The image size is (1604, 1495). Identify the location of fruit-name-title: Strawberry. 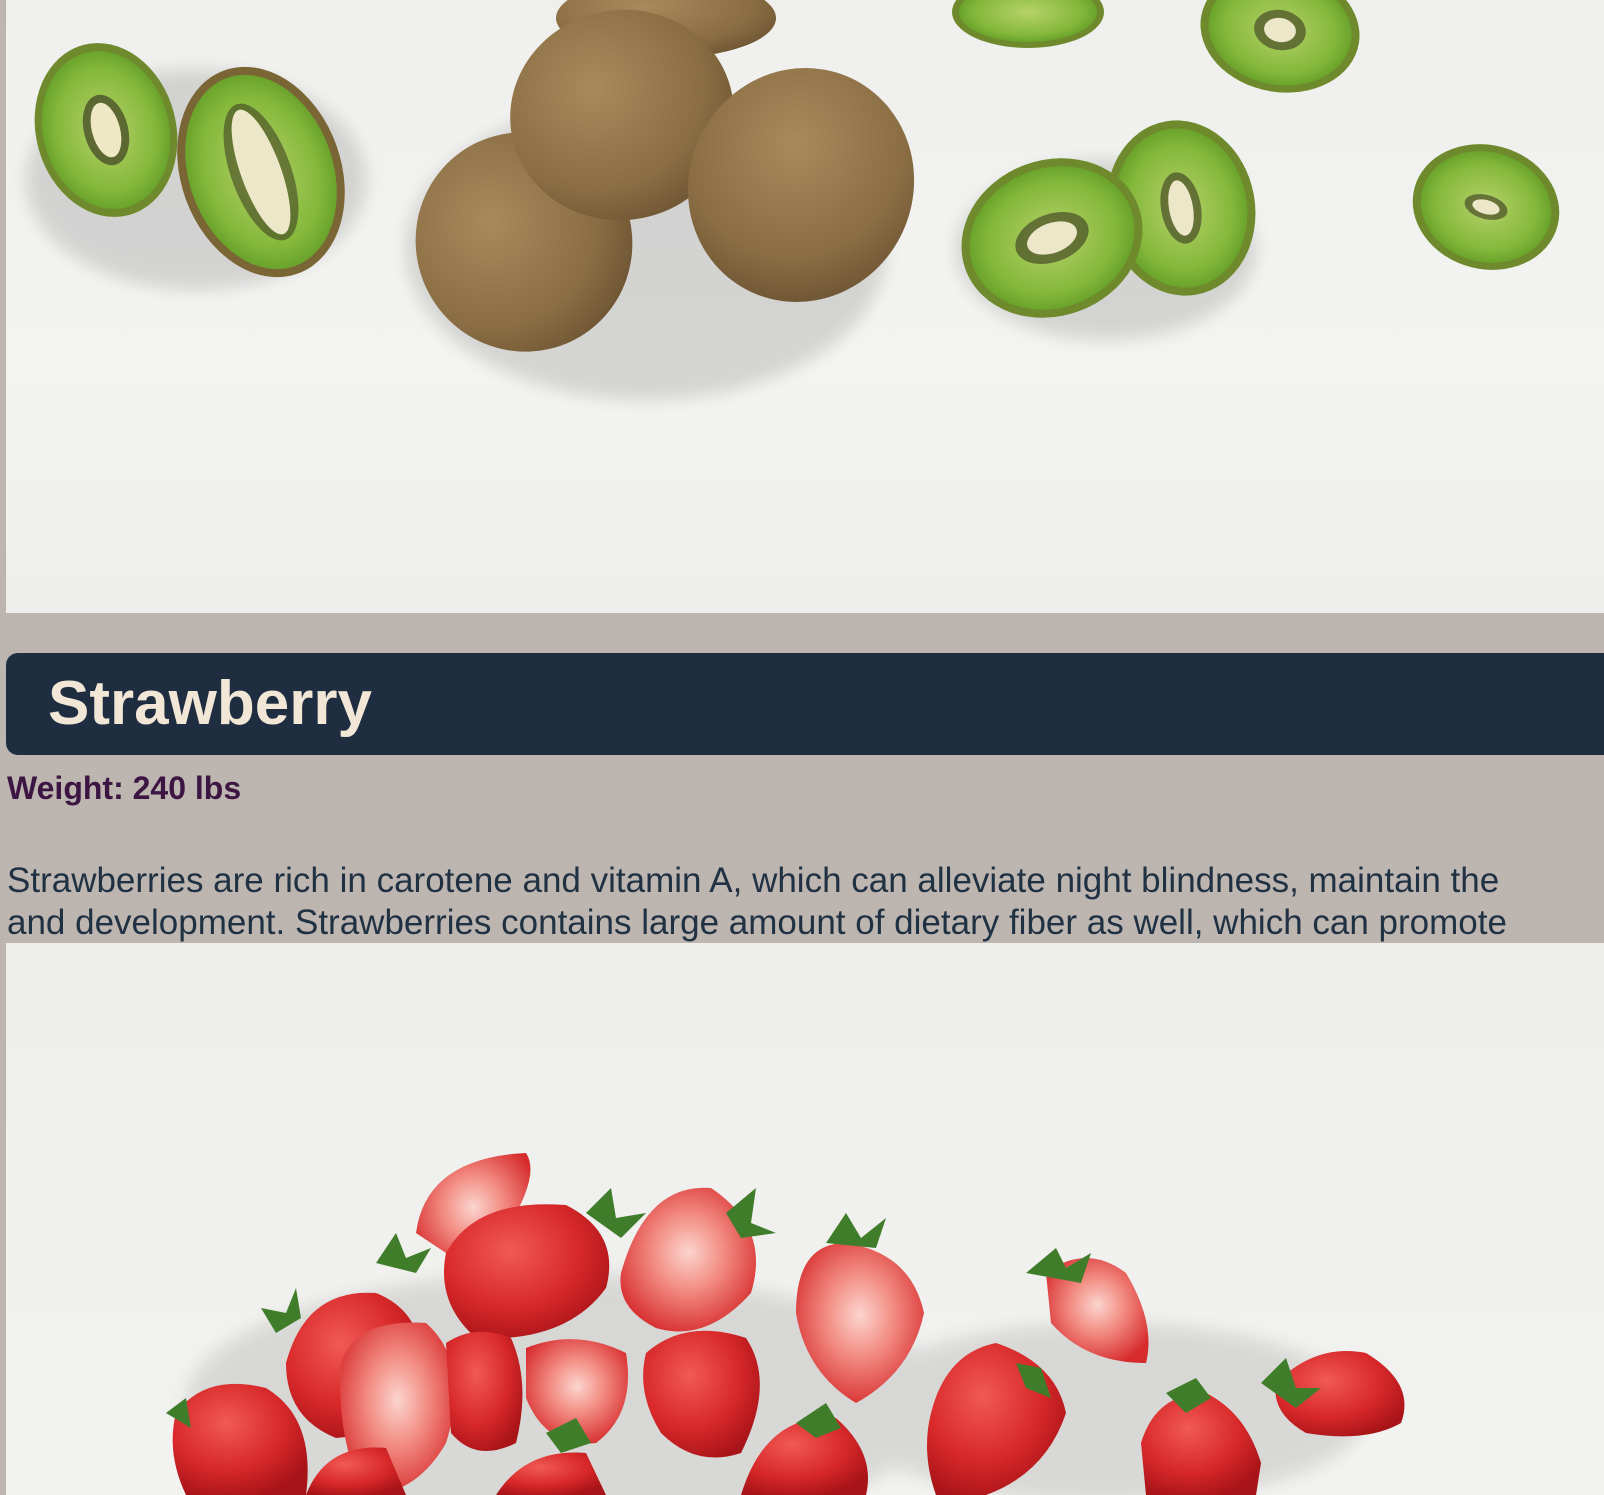
(210, 703).